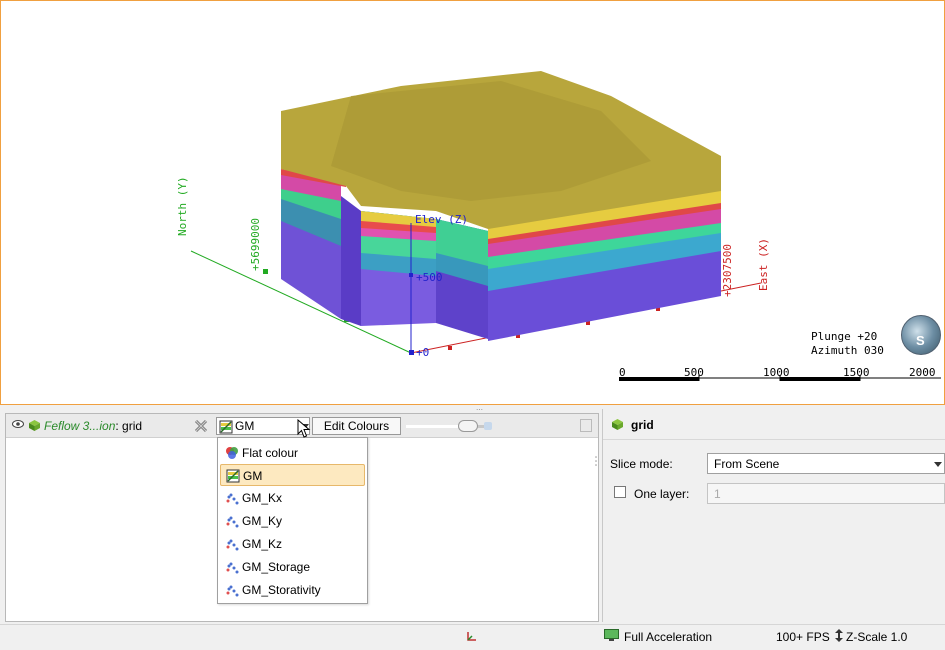  What do you see at coordinates (276, 567) in the screenshot?
I see `dropdown-item-label: GM_Storage` at bounding box center [276, 567].